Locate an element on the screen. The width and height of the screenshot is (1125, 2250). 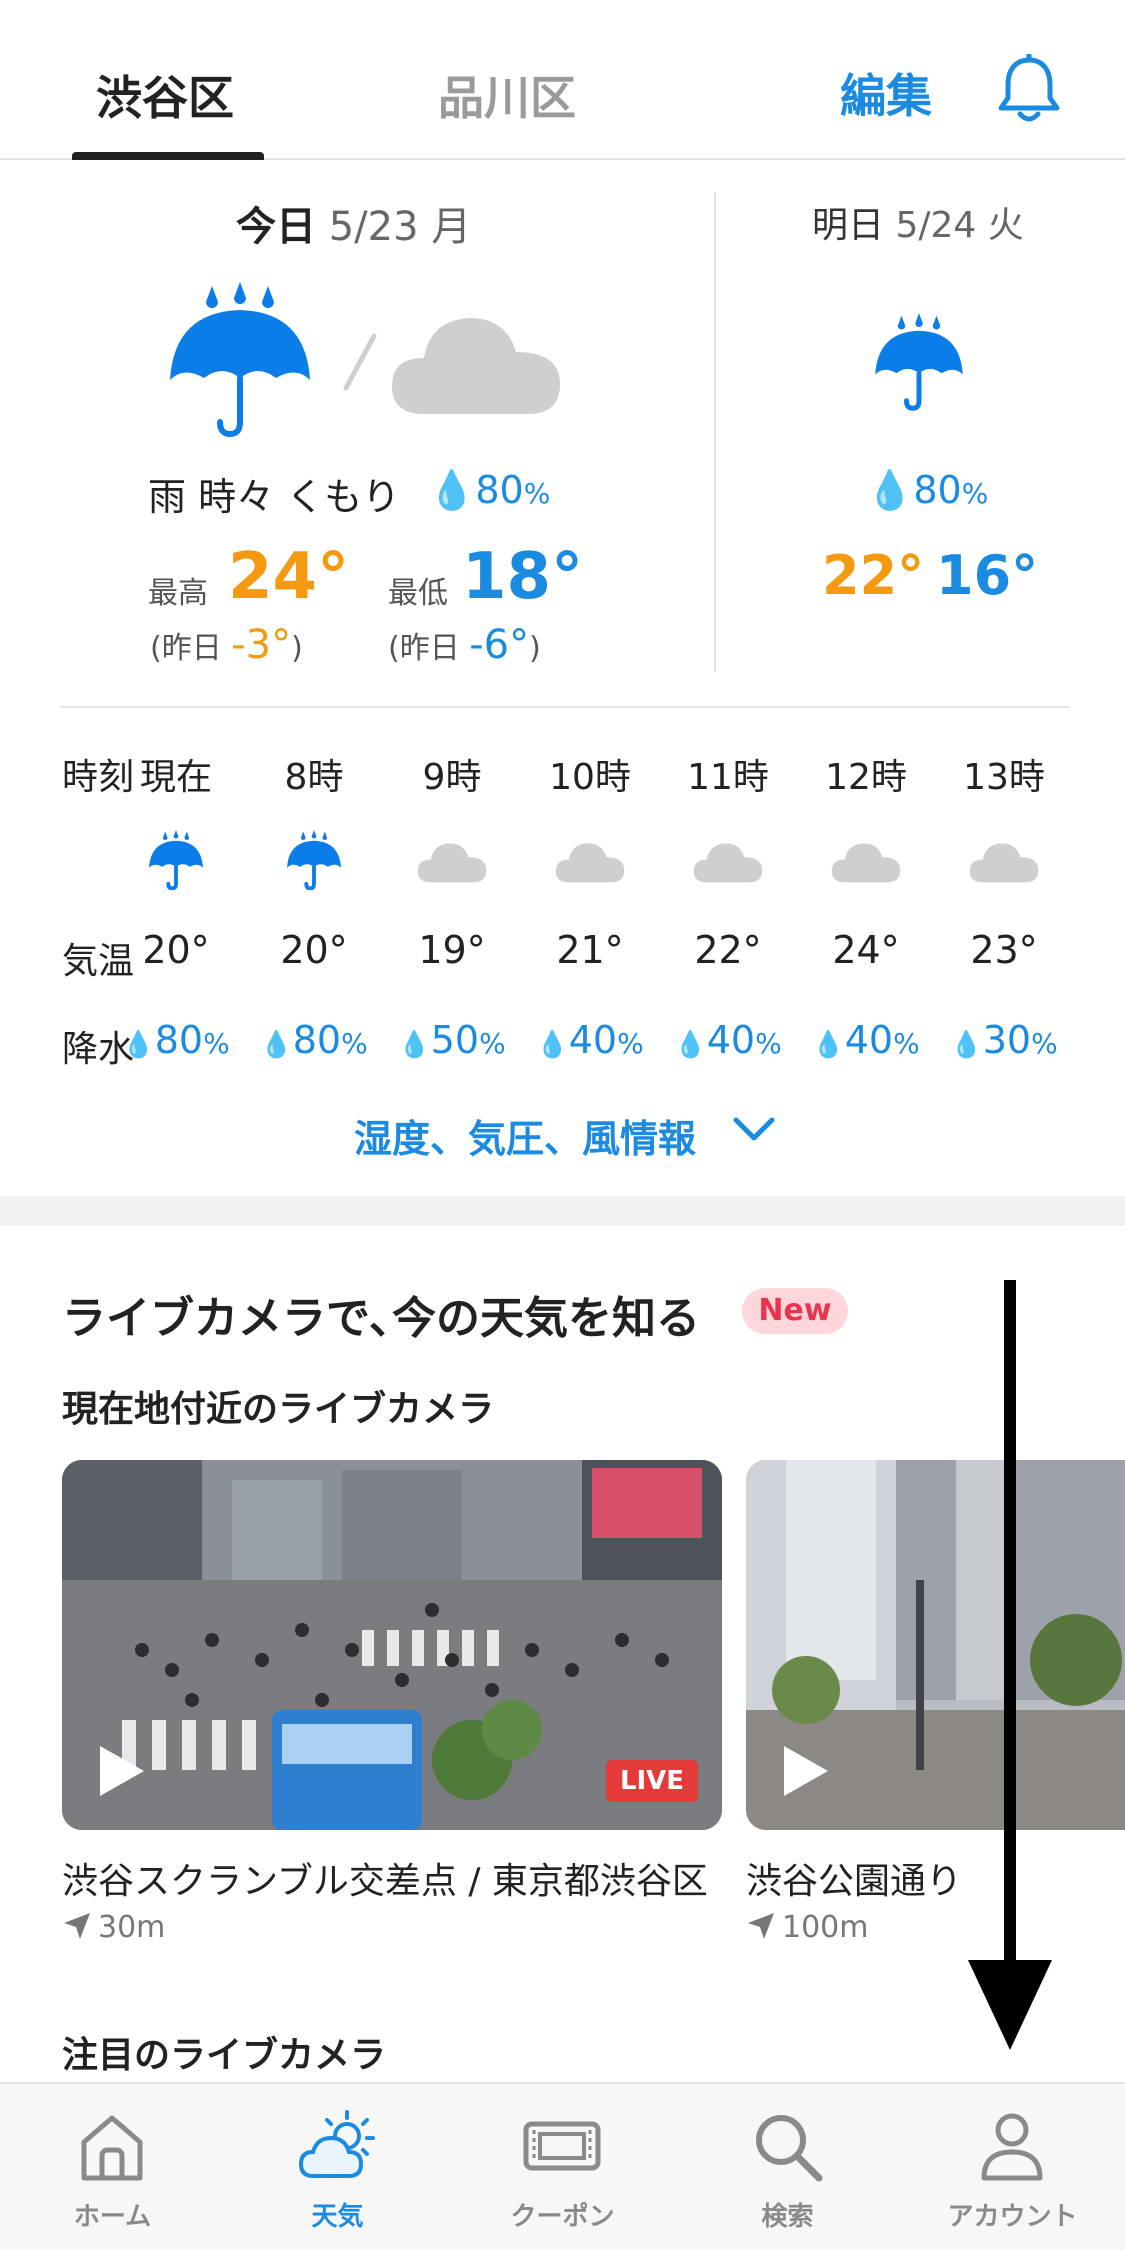
section-gap is located at coordinates (562, 1211).